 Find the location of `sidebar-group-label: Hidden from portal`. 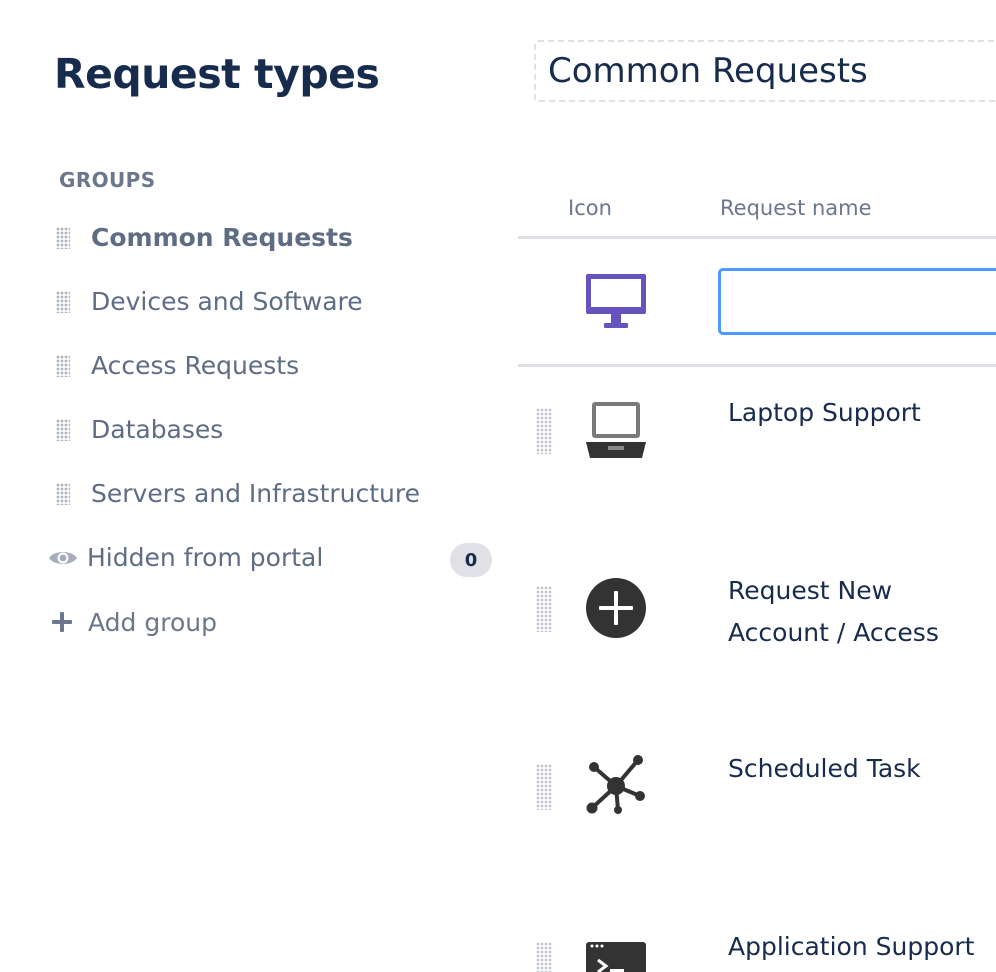

sidebar-group-label: Hidden from portal is located at coordinates (205, 557).